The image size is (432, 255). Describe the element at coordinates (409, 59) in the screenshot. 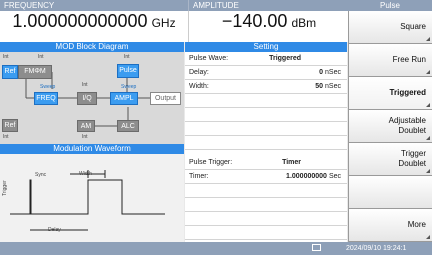

I see `free-run-label: Free Run` at that location.